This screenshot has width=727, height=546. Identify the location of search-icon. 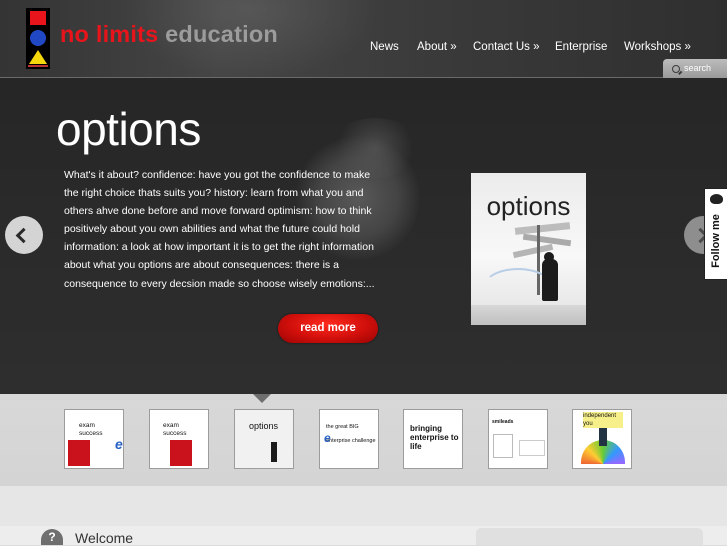
(676, 69).